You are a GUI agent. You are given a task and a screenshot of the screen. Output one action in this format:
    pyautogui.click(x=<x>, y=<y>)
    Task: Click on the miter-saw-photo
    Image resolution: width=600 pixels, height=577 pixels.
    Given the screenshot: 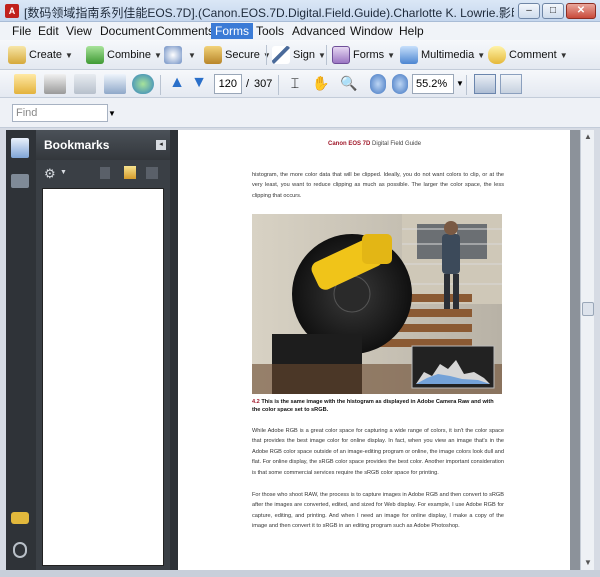 What is the action you would take?
    pyautogui.click(x=377, y=304)
    